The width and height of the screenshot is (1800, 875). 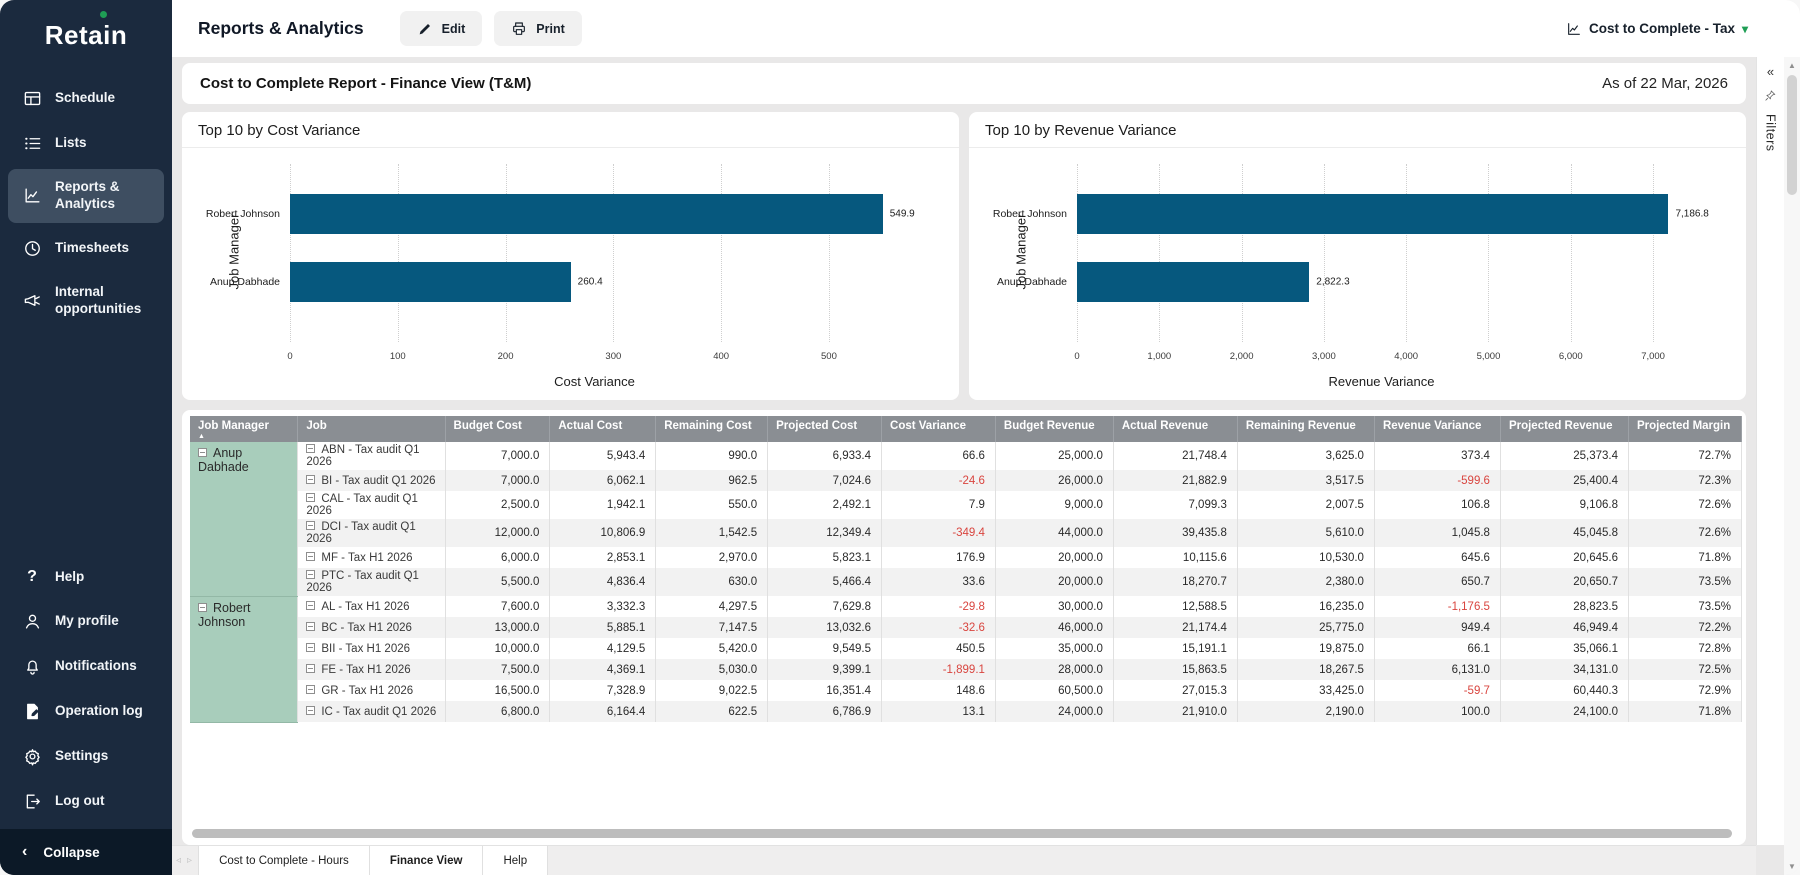 I want to click on job-manager-cell: Anup Dabhade, so click(x=244, y=519).